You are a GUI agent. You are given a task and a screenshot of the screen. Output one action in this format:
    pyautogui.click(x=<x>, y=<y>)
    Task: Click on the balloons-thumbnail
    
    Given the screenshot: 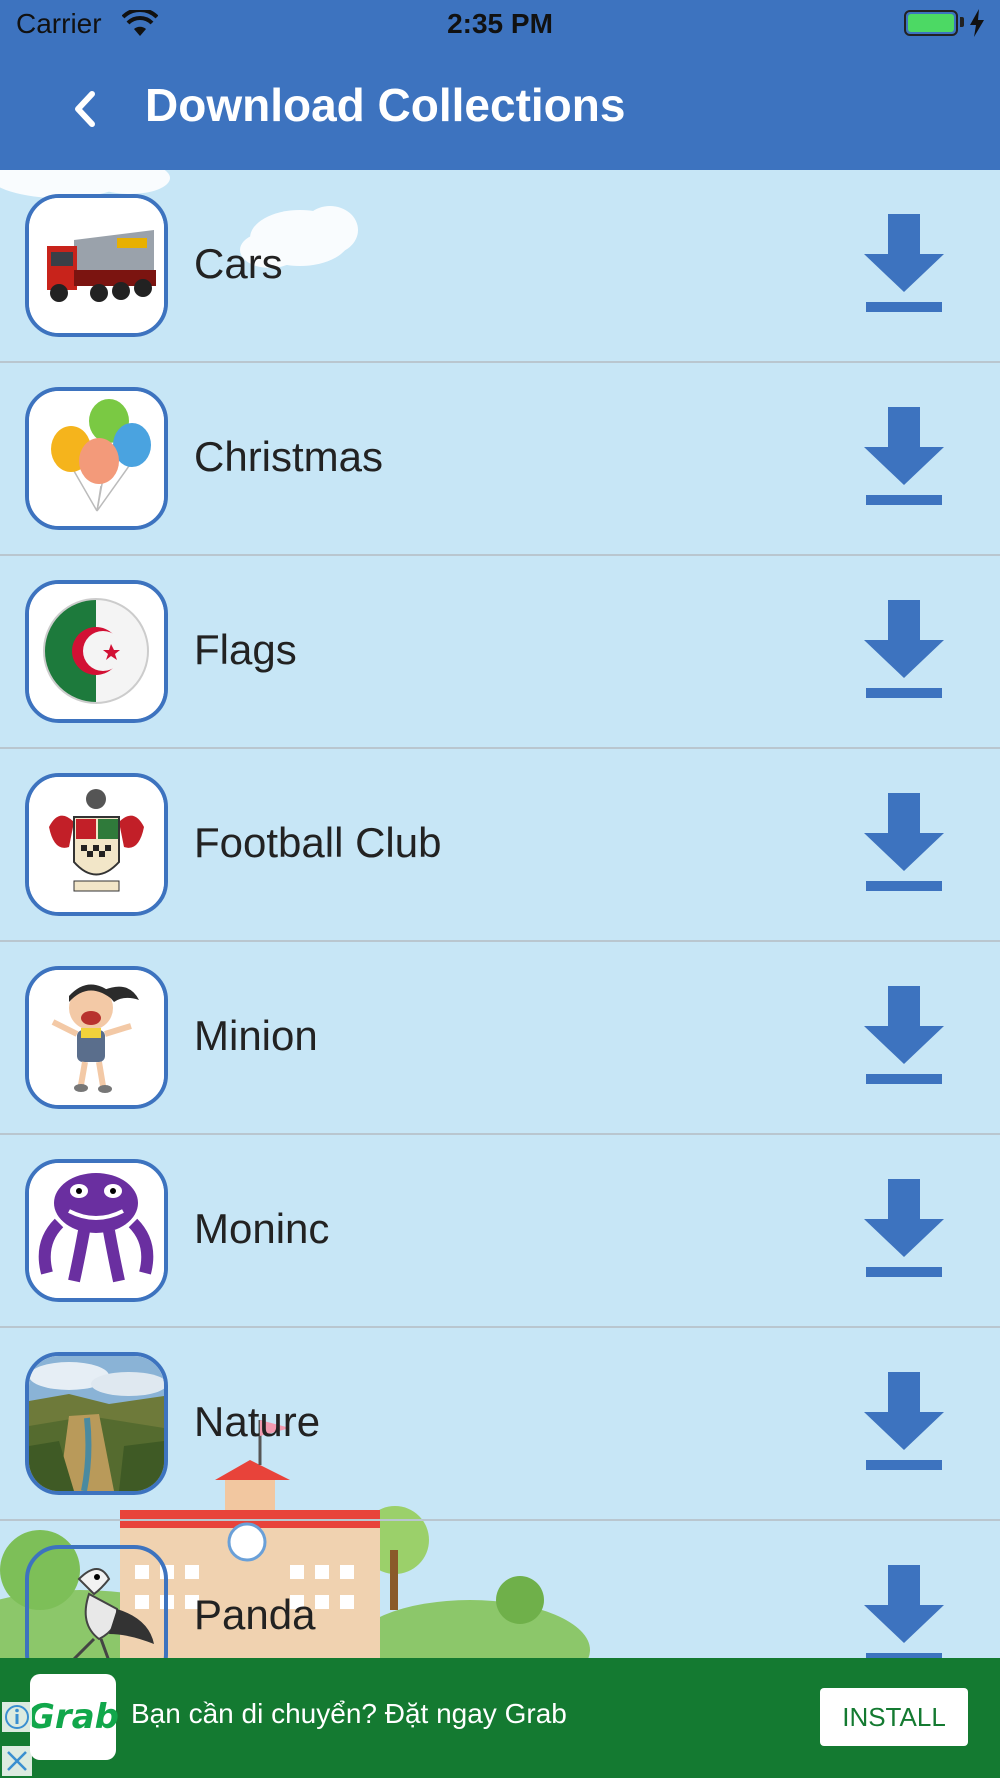 What is the action you would take?
    pyautogui.click(x=96, y=458)
    